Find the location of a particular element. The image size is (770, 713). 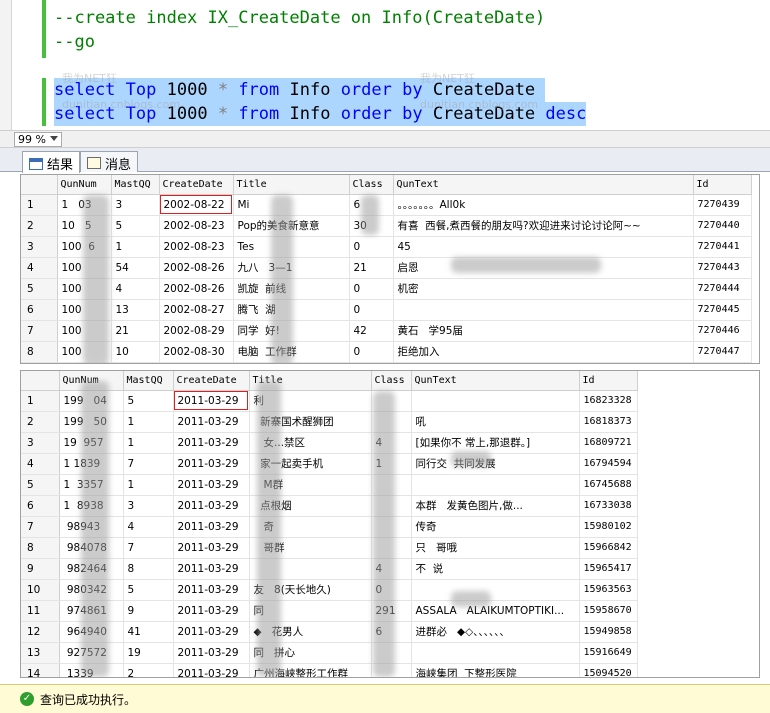

table-cell: 16818373 is located at coordinates (608, 422).